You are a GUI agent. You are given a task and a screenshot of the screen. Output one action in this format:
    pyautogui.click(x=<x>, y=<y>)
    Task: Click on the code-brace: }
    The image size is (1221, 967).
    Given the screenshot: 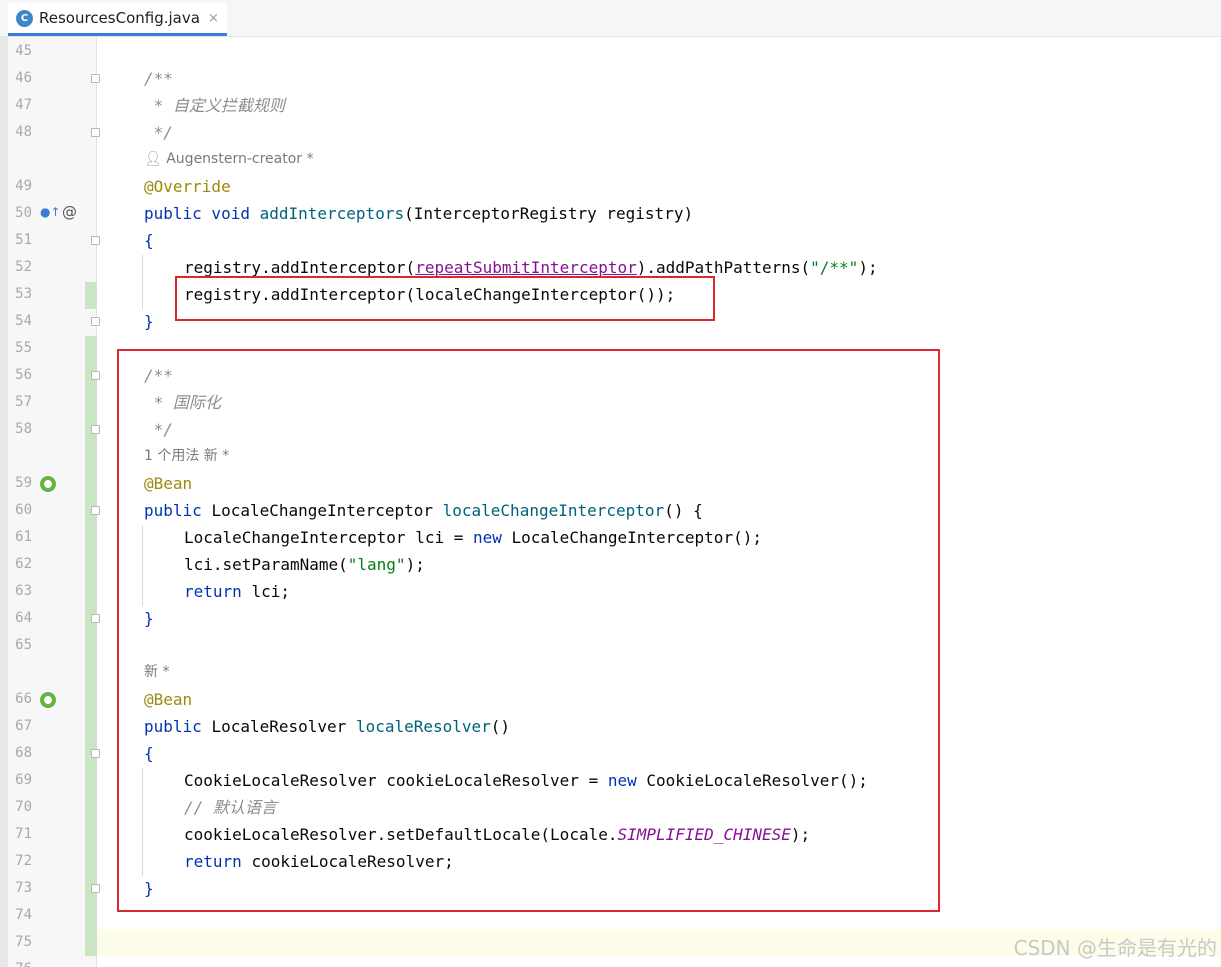 What is the action you would take?
    pyautogui.click(x=149, y=321)
    